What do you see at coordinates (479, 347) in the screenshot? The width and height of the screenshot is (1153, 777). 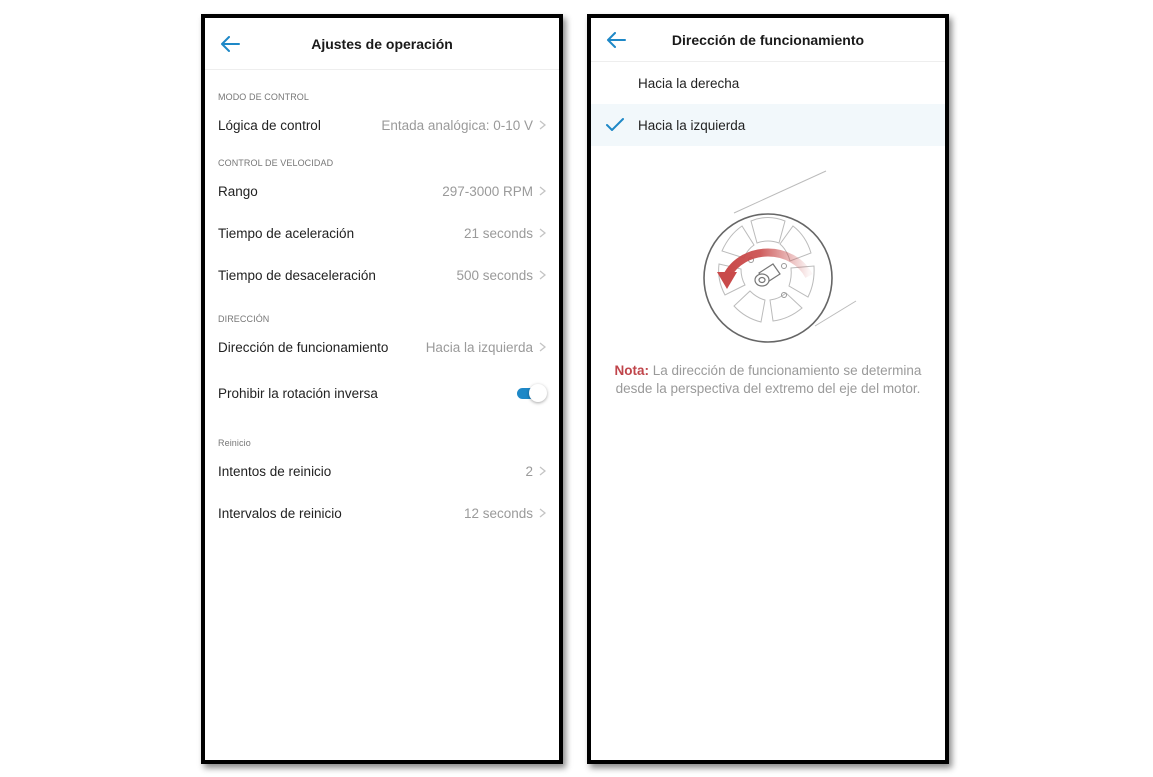 I see `row-value: Hacia la izquierda` at bounding box center [479, 347].